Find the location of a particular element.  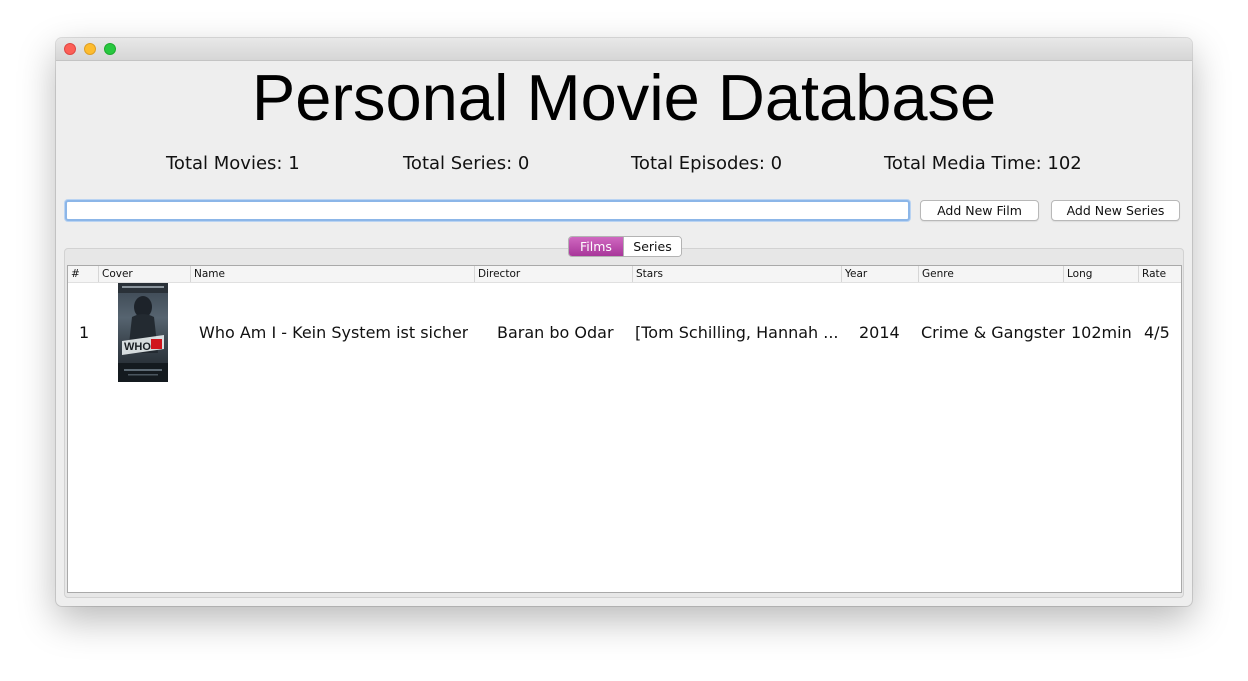

add-new-film-button: Add New Film is located at coordinates (979, 210).